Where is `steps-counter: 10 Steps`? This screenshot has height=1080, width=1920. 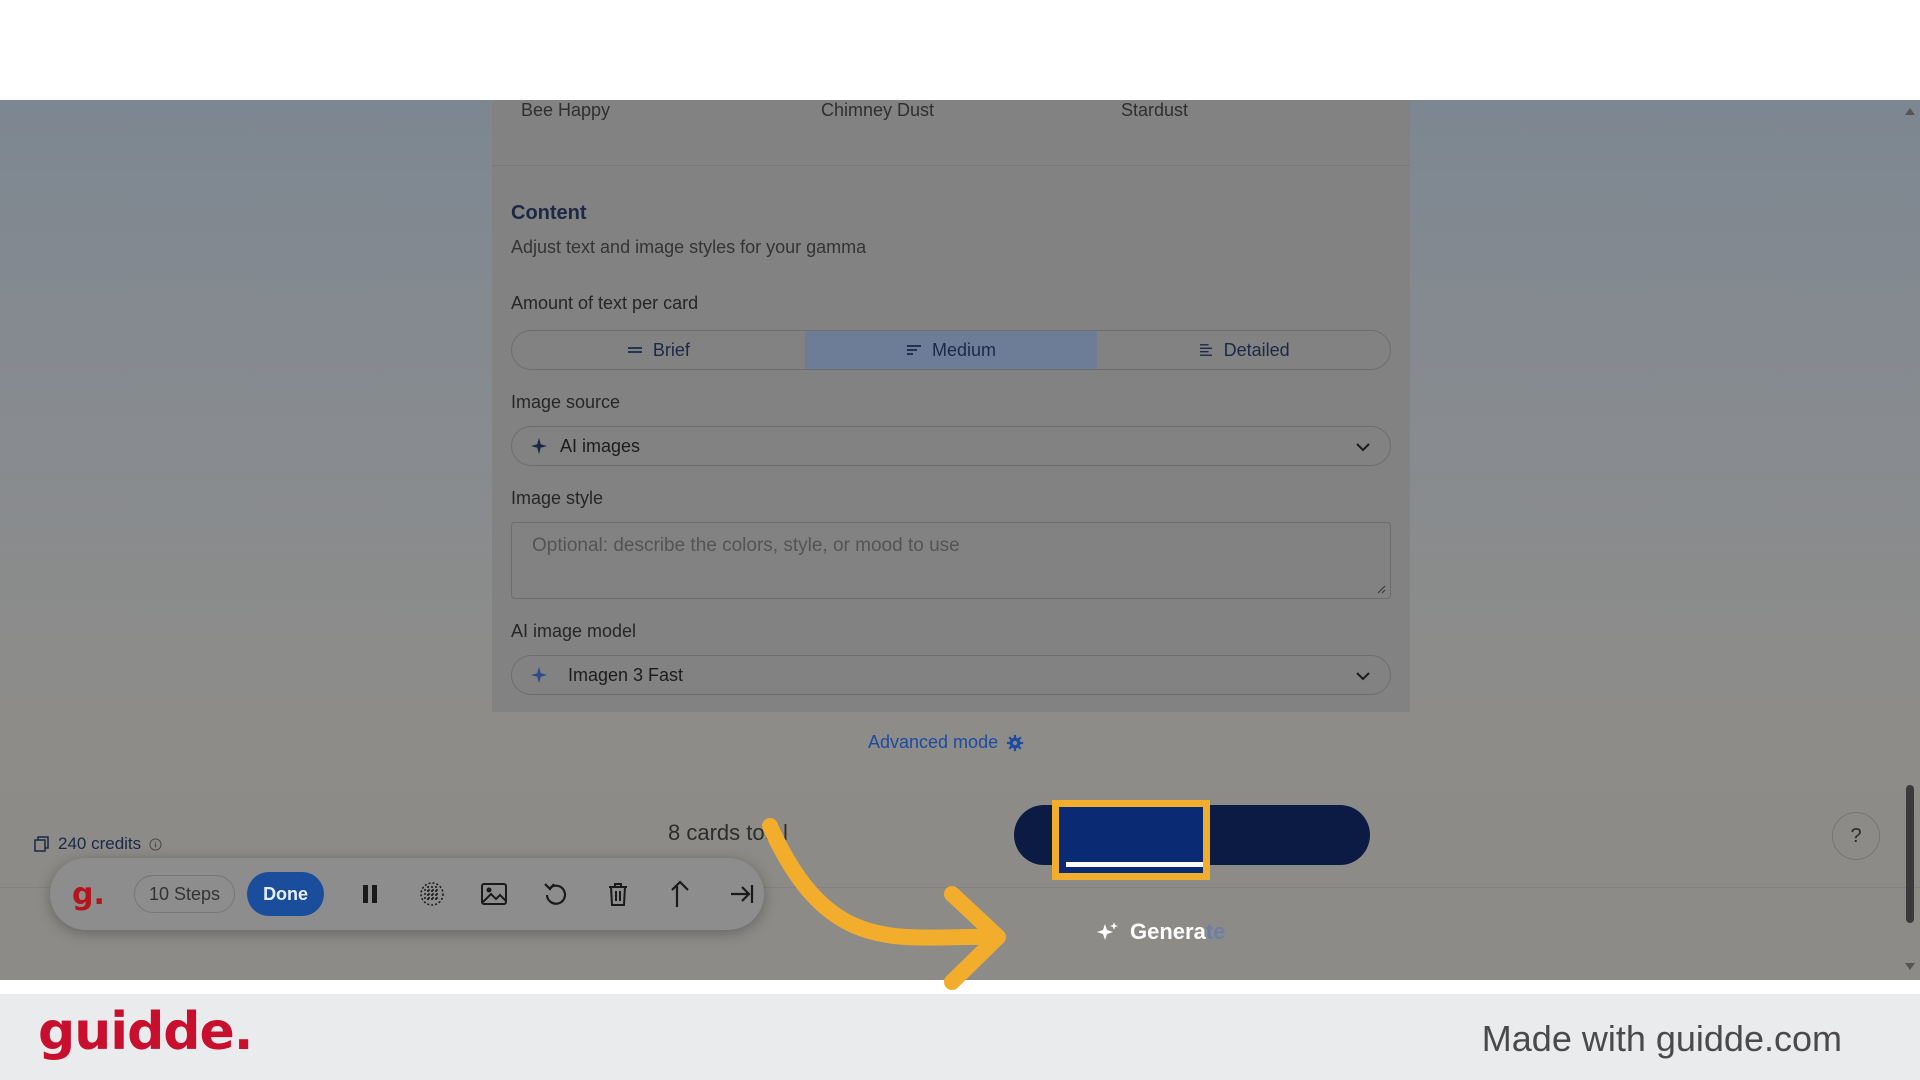
steps-counter: 10 Steps is located at coordinates (185, 894).